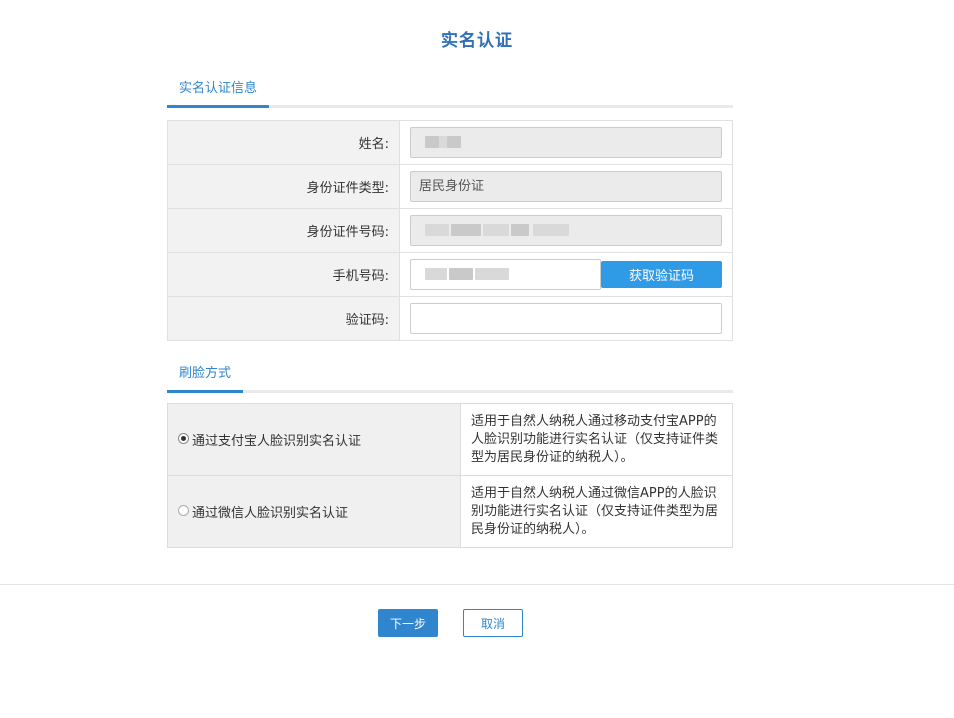 Image resolution: width=954 pixels, height=718 pixels. I want to click on name-field, so click(566, 142).